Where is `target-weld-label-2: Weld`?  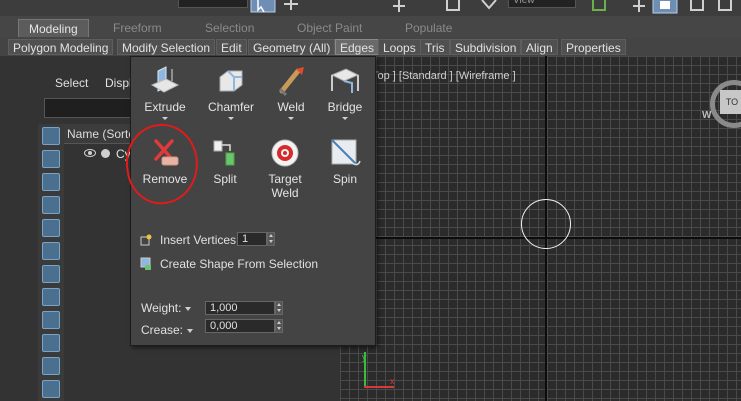
target-weld-label-2: Weld is located at coordinates (285, 193).